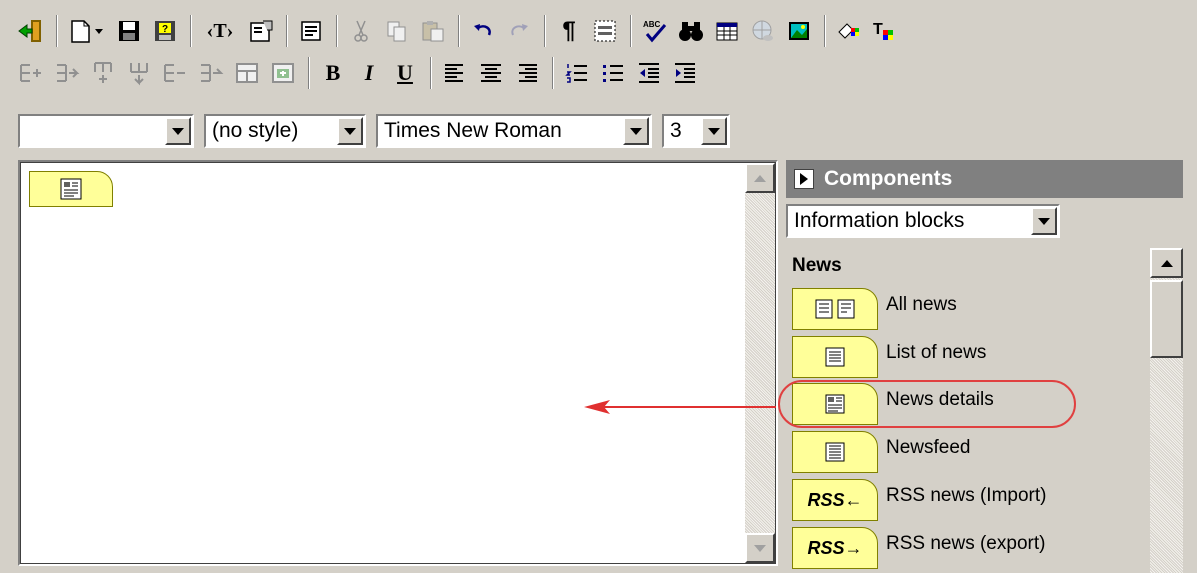 This screenshot has width=1197, height=573. What do you see at coordinates (680, 407) in the screenshot?
I see `drag-arrow-icon` at bounding box center [680, 407].